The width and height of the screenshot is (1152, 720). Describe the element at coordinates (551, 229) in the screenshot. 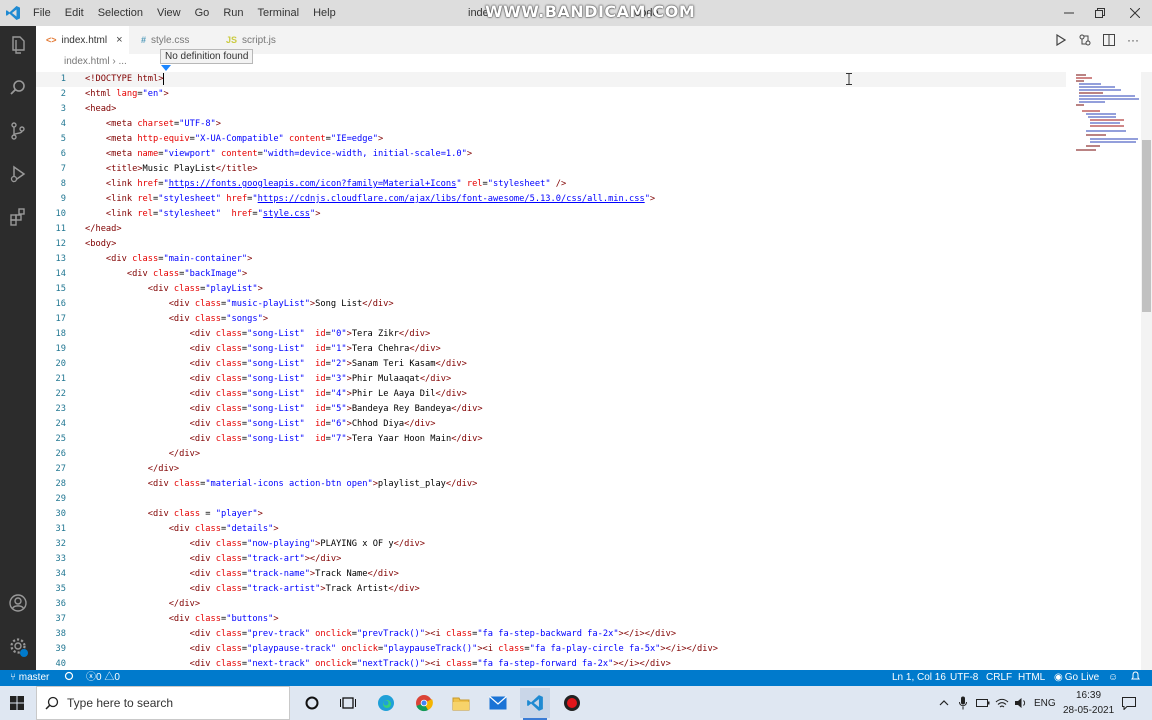

I see `code-line: 11 </head>` at that location.